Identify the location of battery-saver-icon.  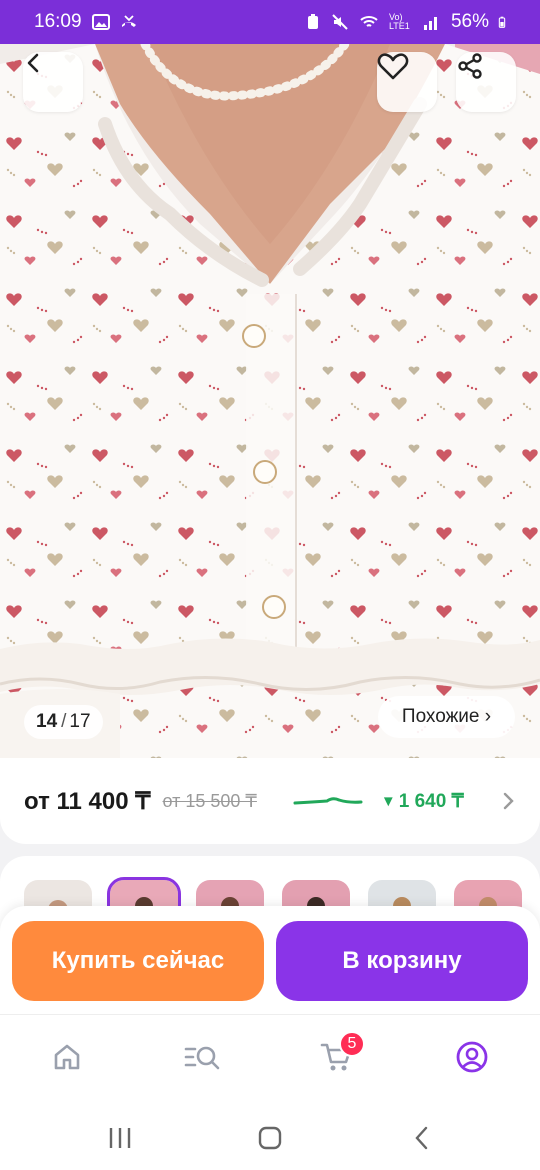
(312, 21).